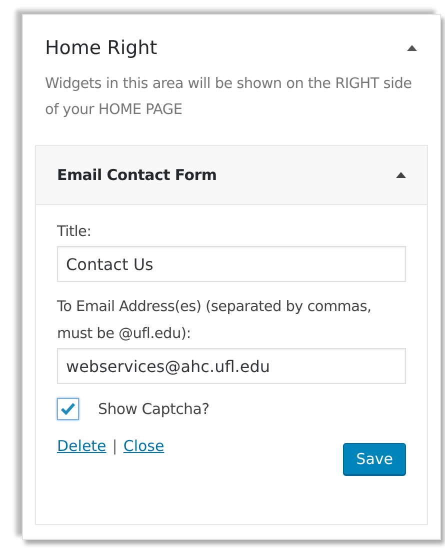 This screenshot has width=445, height=548. I want to click on sidebar-description: Widgets in this area will be shown on the RIGHT side of your HOME PAGE, so click(229, 97).